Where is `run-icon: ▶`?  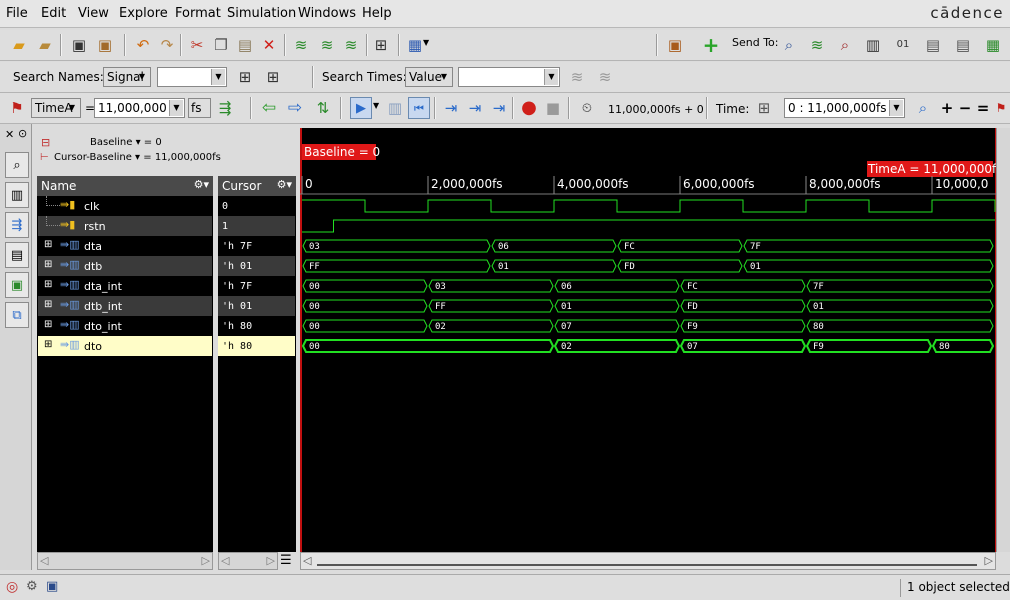
run-icon: ▶ is located at coordinates (361, 108).